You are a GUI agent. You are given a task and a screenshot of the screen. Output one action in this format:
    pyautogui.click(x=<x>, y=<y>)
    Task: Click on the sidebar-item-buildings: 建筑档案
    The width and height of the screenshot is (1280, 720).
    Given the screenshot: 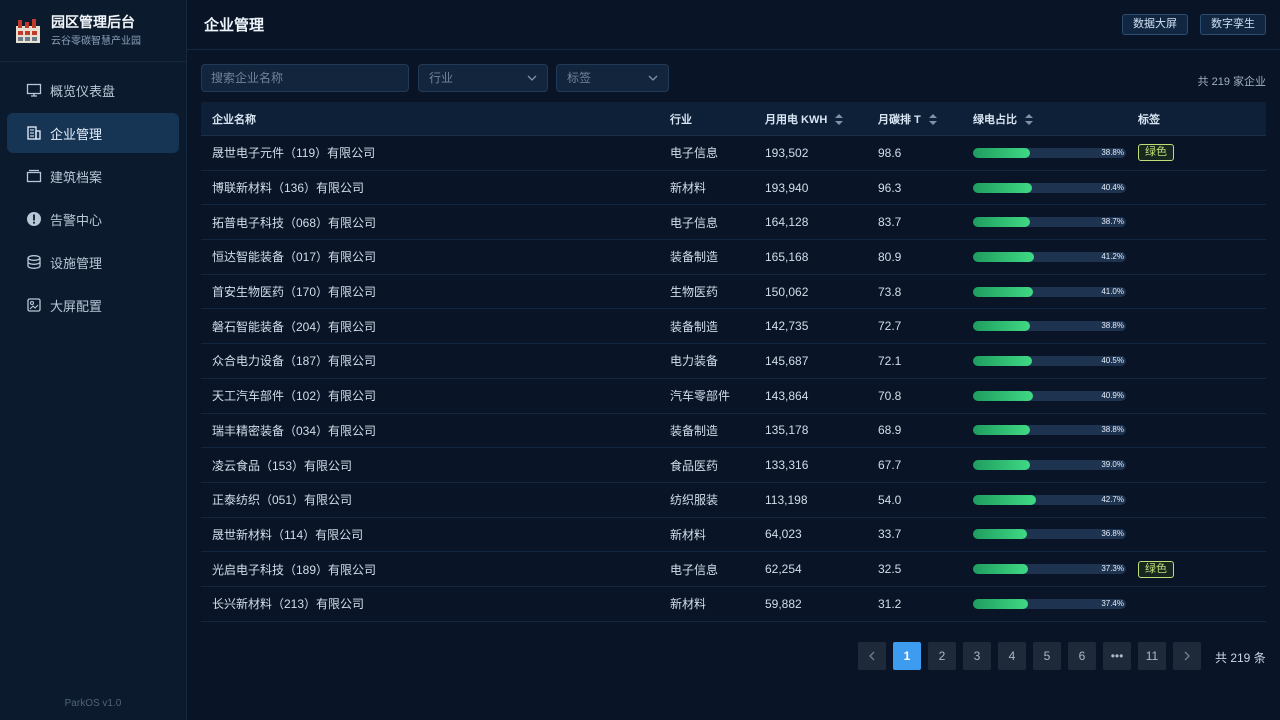 What is the action you would take?
    pyautogui.click(x=93, y=176)
    